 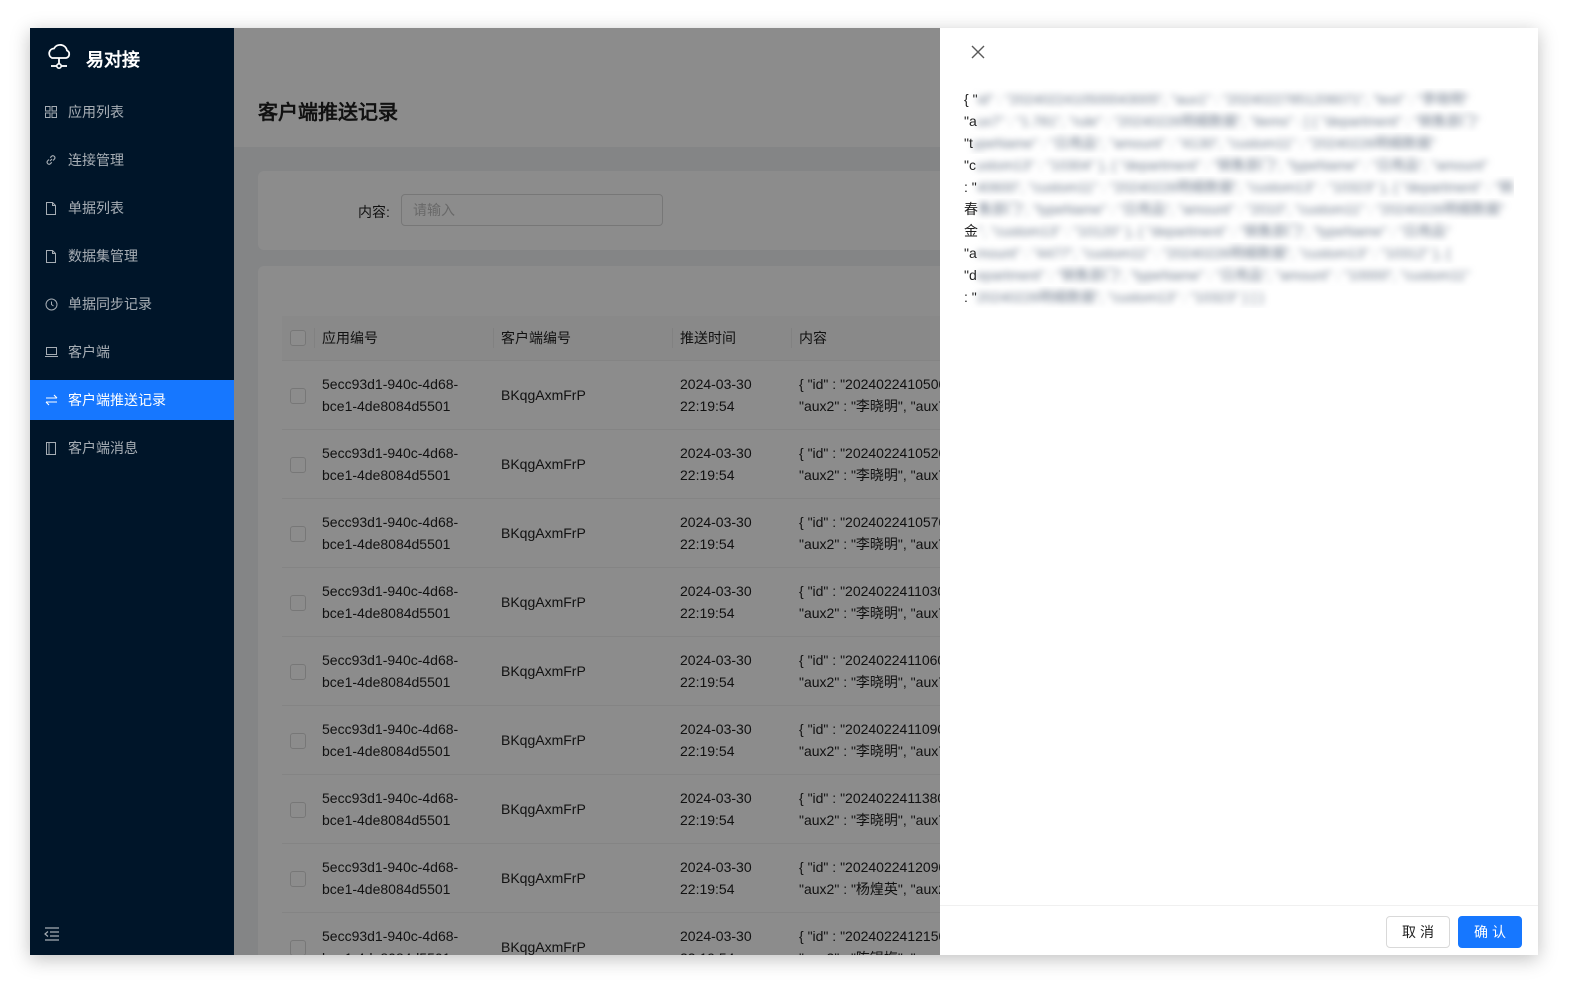 I want to click on cancel-button: 取消, so click(x=1418, y=932).